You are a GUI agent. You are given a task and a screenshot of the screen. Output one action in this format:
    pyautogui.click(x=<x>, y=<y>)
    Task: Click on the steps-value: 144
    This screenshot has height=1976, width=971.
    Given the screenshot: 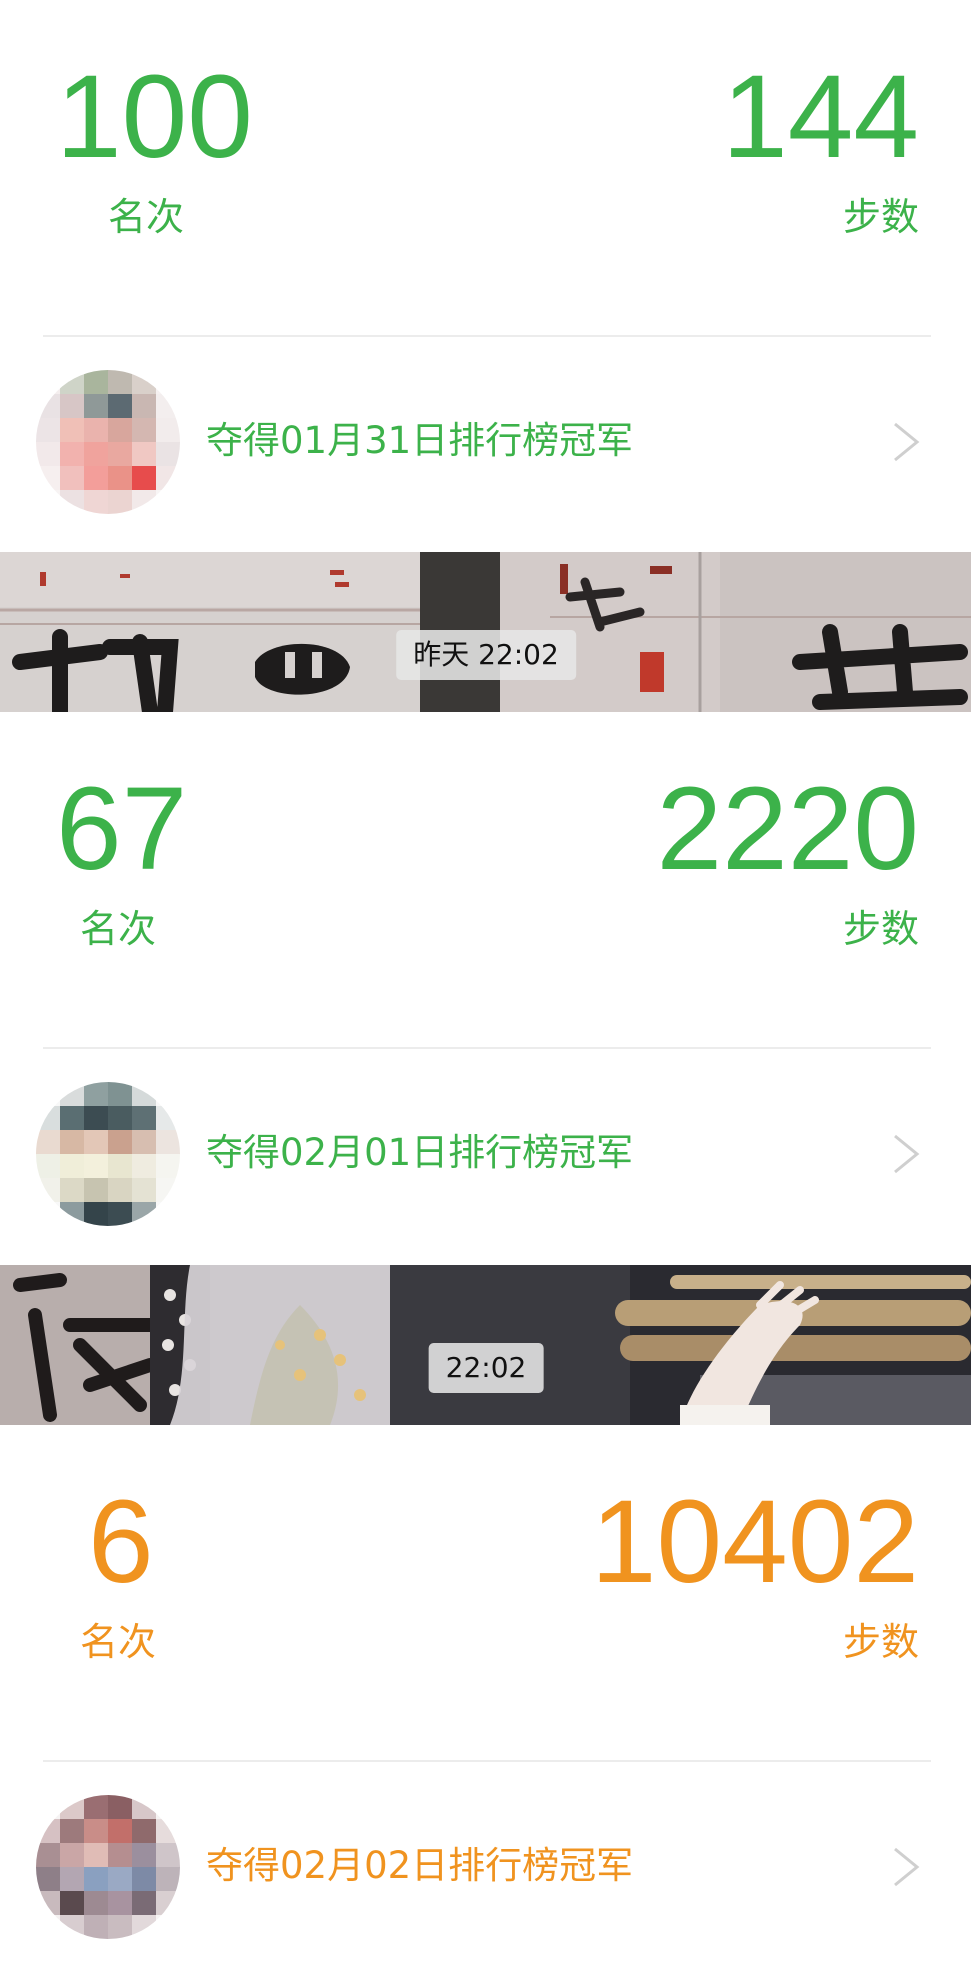 What is the action you would take?
    pyautogui.click(x=820, y=117)
    